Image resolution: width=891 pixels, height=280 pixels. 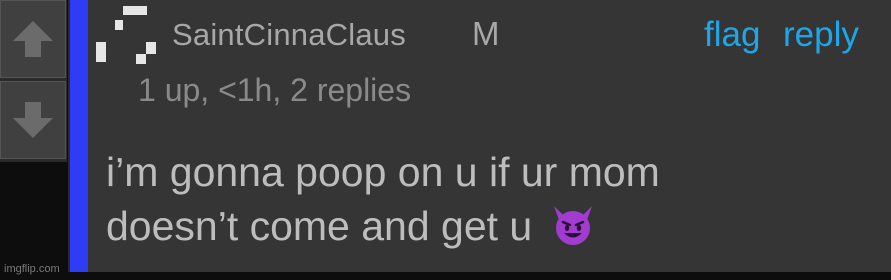 I want to click on comment-text-line-1: i’m gonna poop on u if ur mom, so click(x=383, y=172).